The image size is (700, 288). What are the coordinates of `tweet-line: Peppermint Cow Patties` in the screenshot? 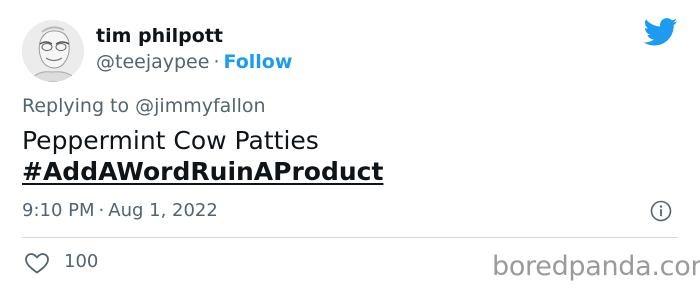 It's located at (170, 140).